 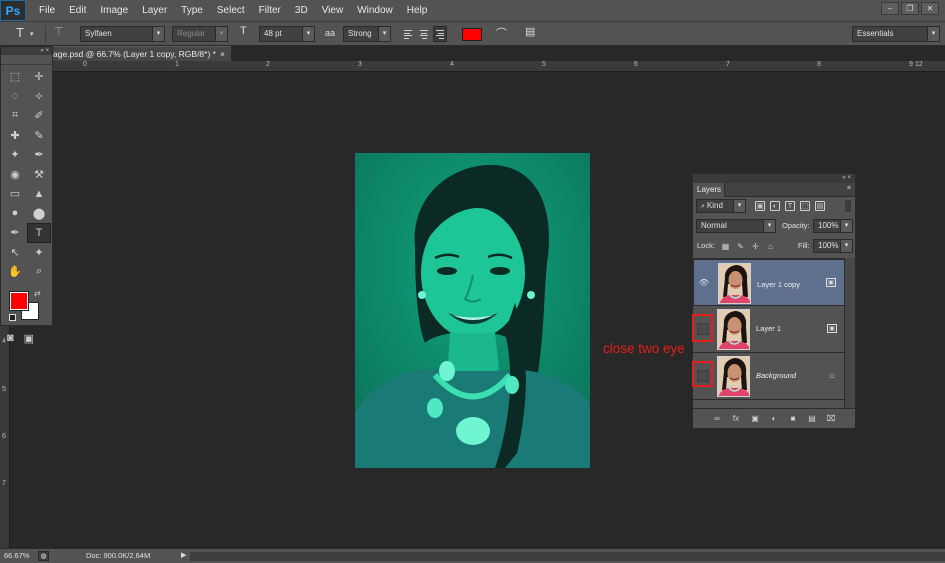 I want to click on eyedropper-tool-icon: ✐, so click(x=39, y=116).